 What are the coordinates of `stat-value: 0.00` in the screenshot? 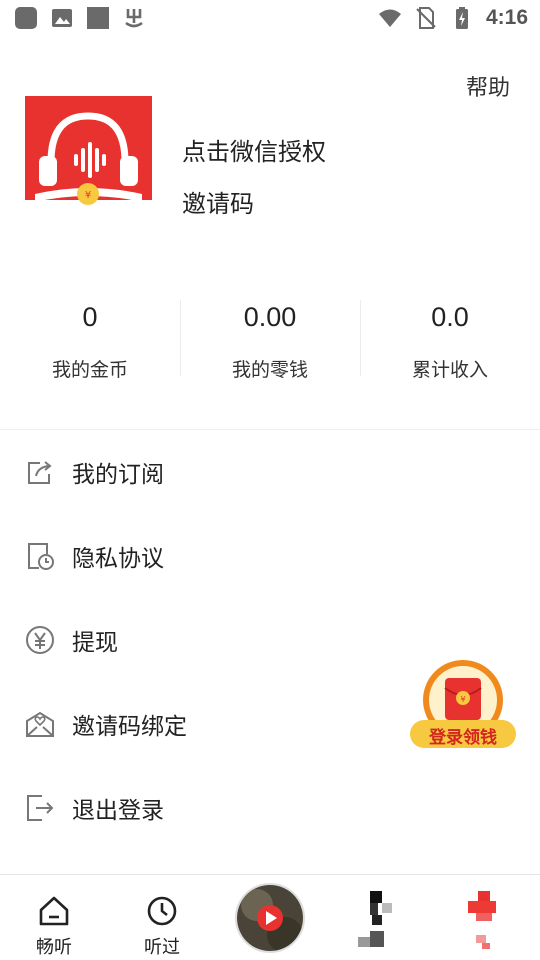 It's located at (270, 317).